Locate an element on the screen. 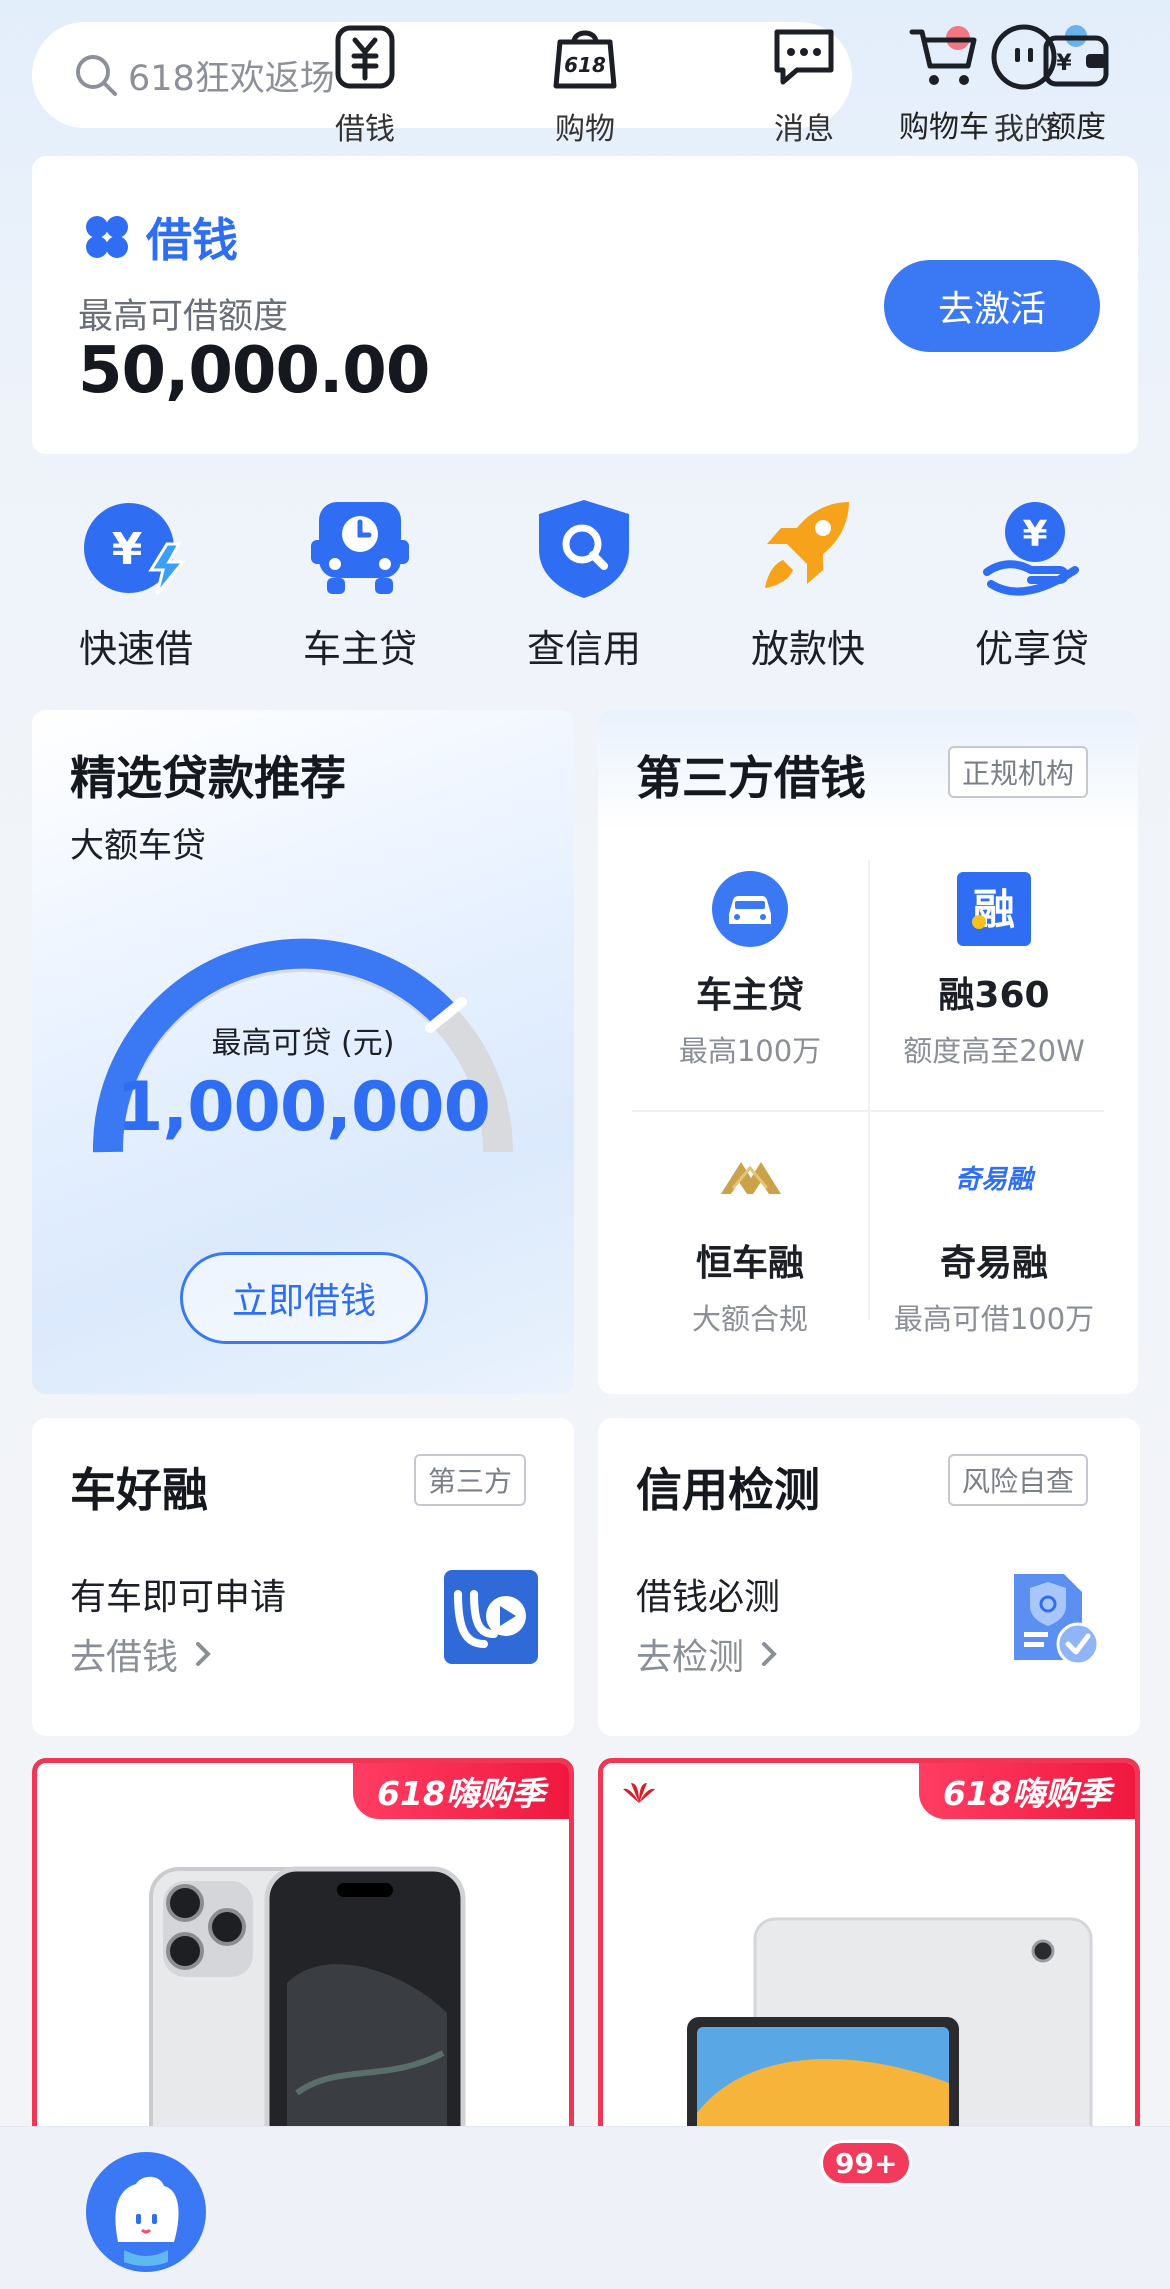 The image size is (1170, 2289). link-label: 去检测 is located at coordinates (690, 1657).